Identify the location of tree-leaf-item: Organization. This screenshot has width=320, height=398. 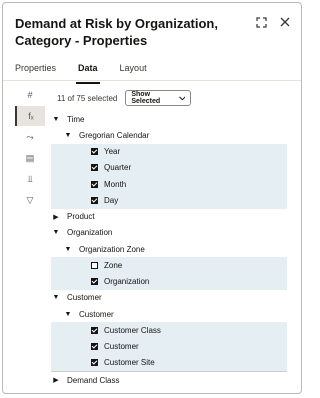
(169, 281).